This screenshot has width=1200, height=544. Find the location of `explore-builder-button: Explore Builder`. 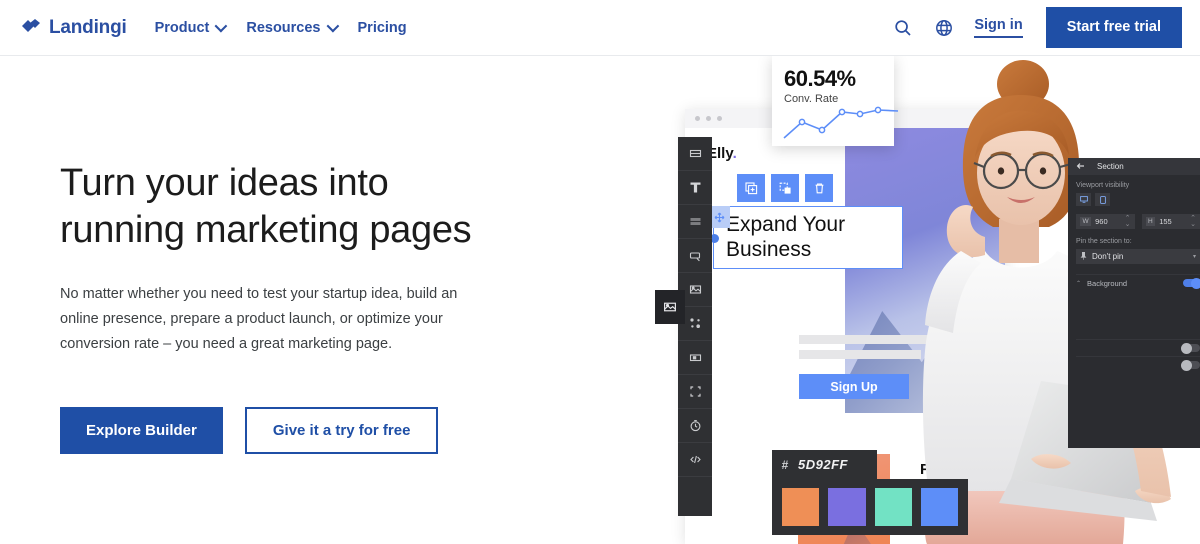

explore-builder-button: Explore Builder is located at coordinates (141, 431).